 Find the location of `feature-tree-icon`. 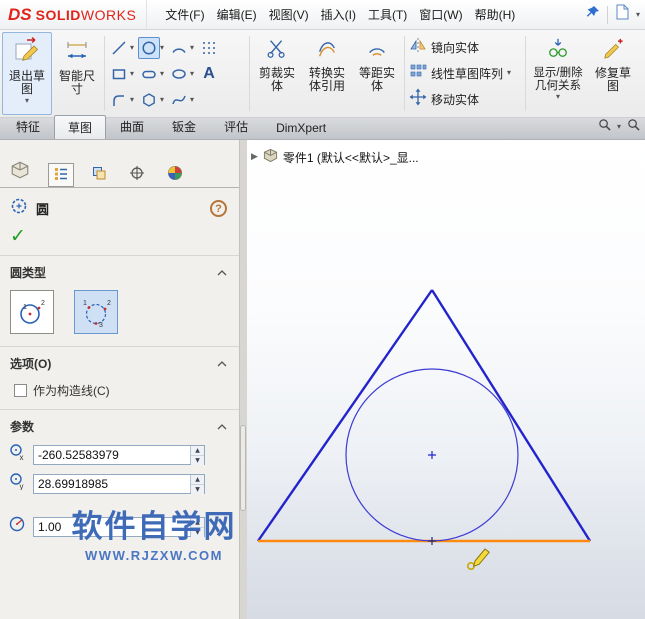

feature-tree-icon is located at coordinates (20, 172).